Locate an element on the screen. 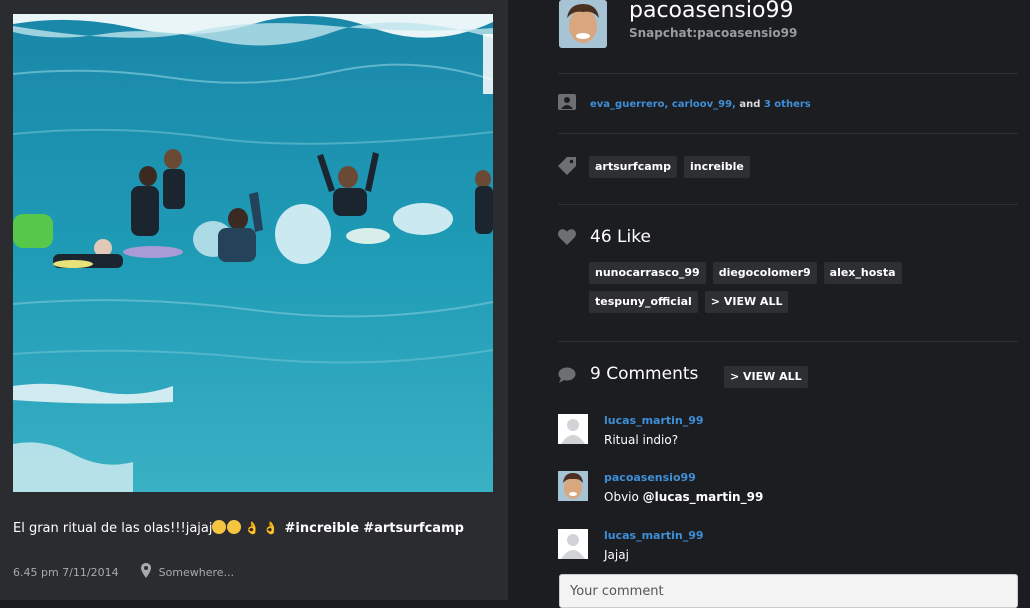 The image size is (1030, 608). caption-text: El gran ritual de las olas!!!jajaj is located at coordinates (113, 528).